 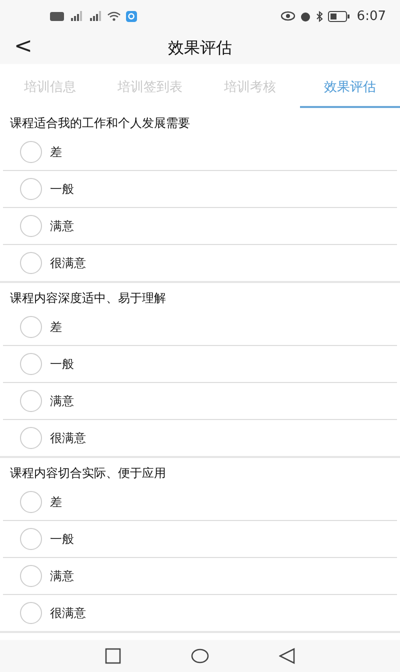 I want to click on question-text: 课程内容深度适中、易于理解, so click(x=88, y=298).